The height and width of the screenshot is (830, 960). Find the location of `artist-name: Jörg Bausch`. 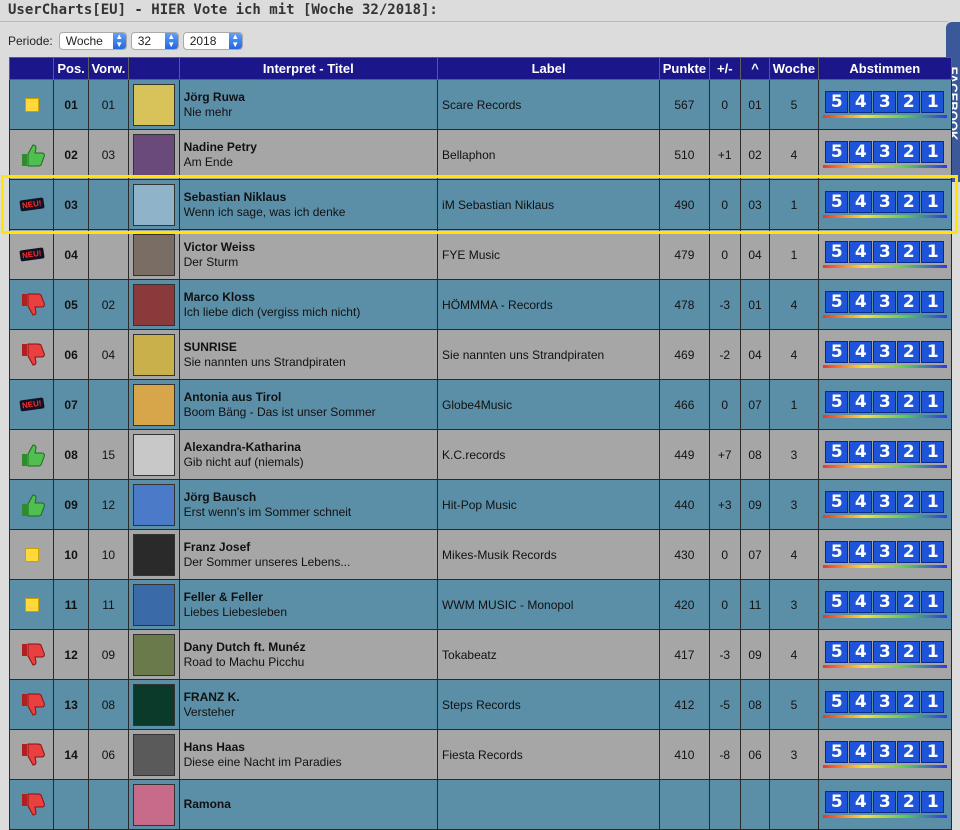

artist-name: Jörg Bausch is located at coordinates (310, 497).